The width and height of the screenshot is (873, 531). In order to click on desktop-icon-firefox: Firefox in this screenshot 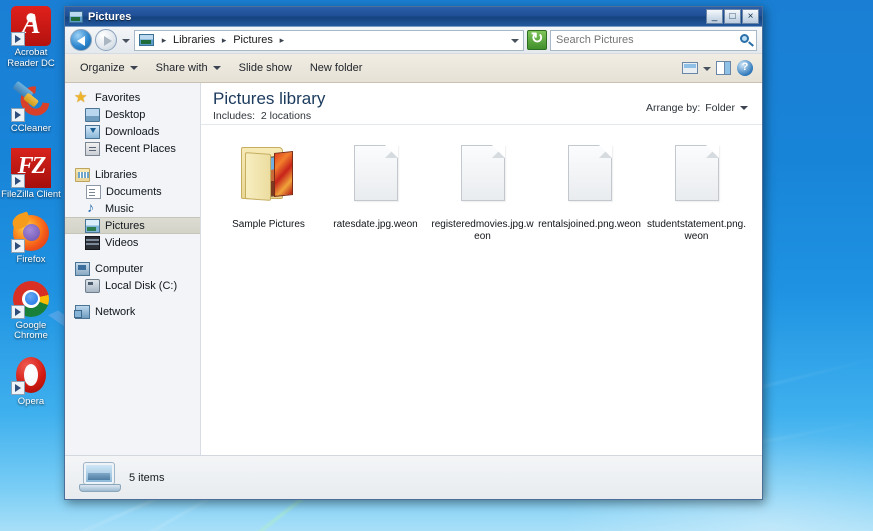, I will do `click(31, 238)`.